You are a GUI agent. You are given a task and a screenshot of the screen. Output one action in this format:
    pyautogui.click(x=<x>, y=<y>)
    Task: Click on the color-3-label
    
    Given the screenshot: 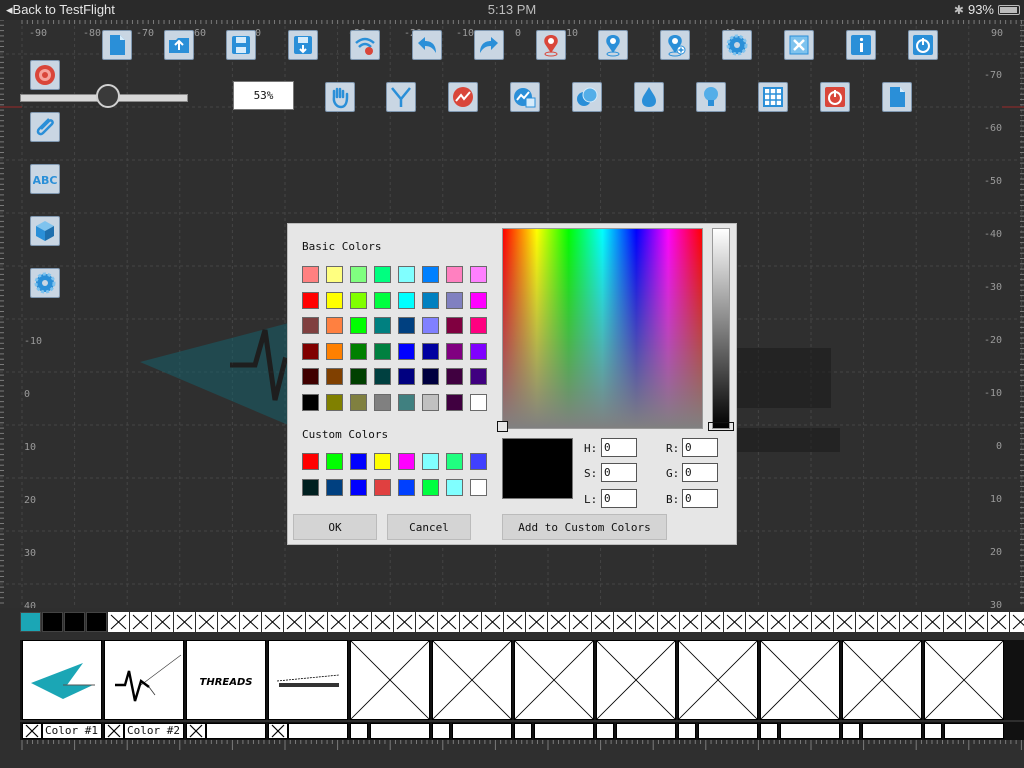 What is the action you would take?
    pyautogui.click(x=236, y=731)
    